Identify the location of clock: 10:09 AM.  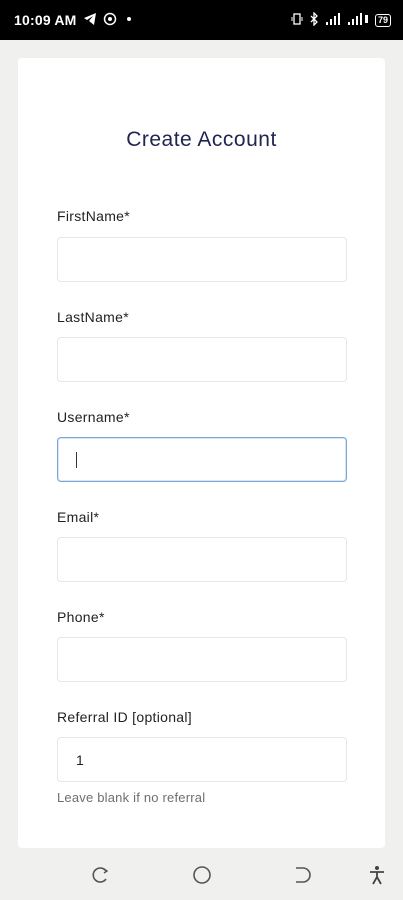
(45, 20).